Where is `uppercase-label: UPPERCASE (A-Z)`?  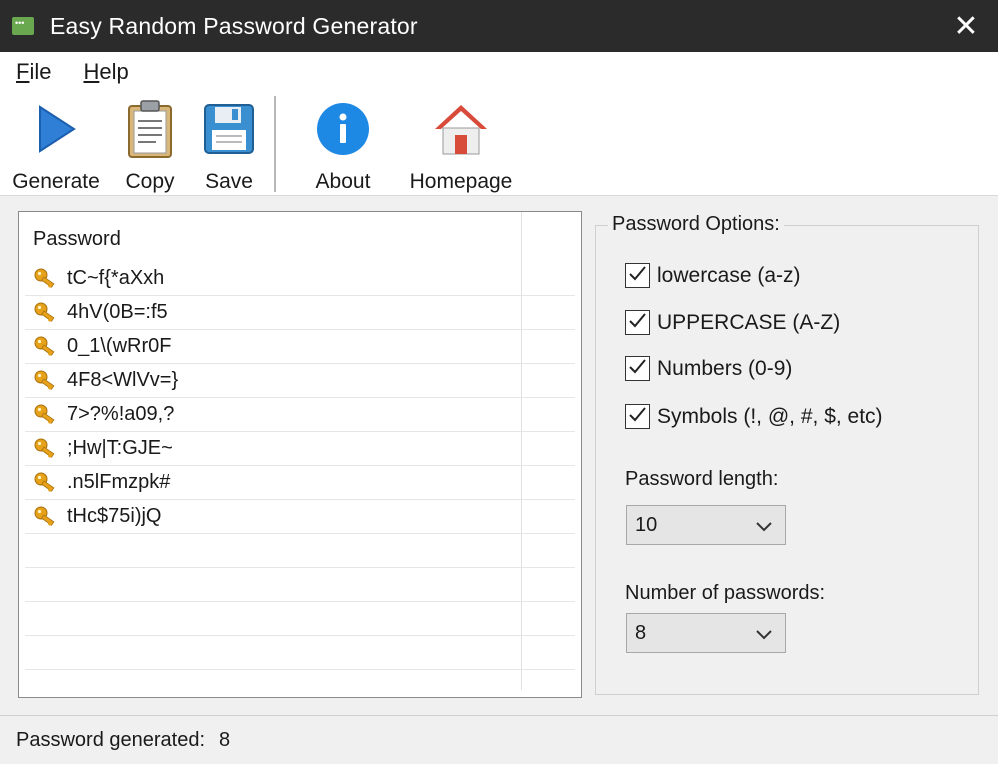
uppercase-label: UPPERCASE (A-Z) is located at coordinates (749, 322).